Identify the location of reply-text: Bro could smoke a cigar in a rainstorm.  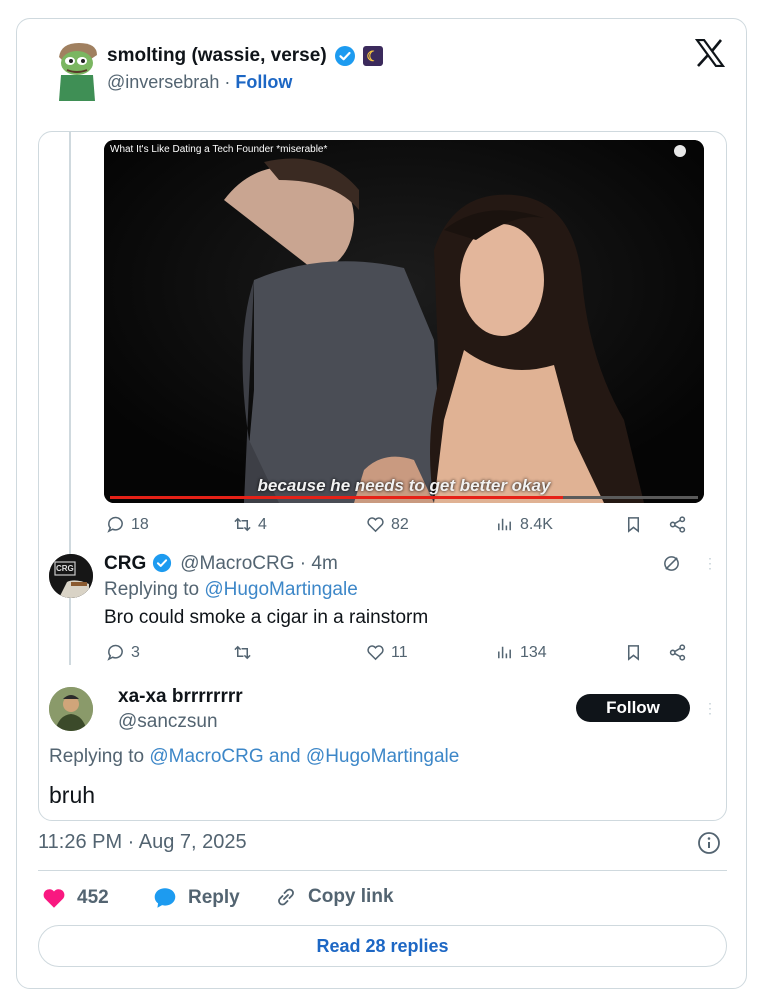
(266, 617).